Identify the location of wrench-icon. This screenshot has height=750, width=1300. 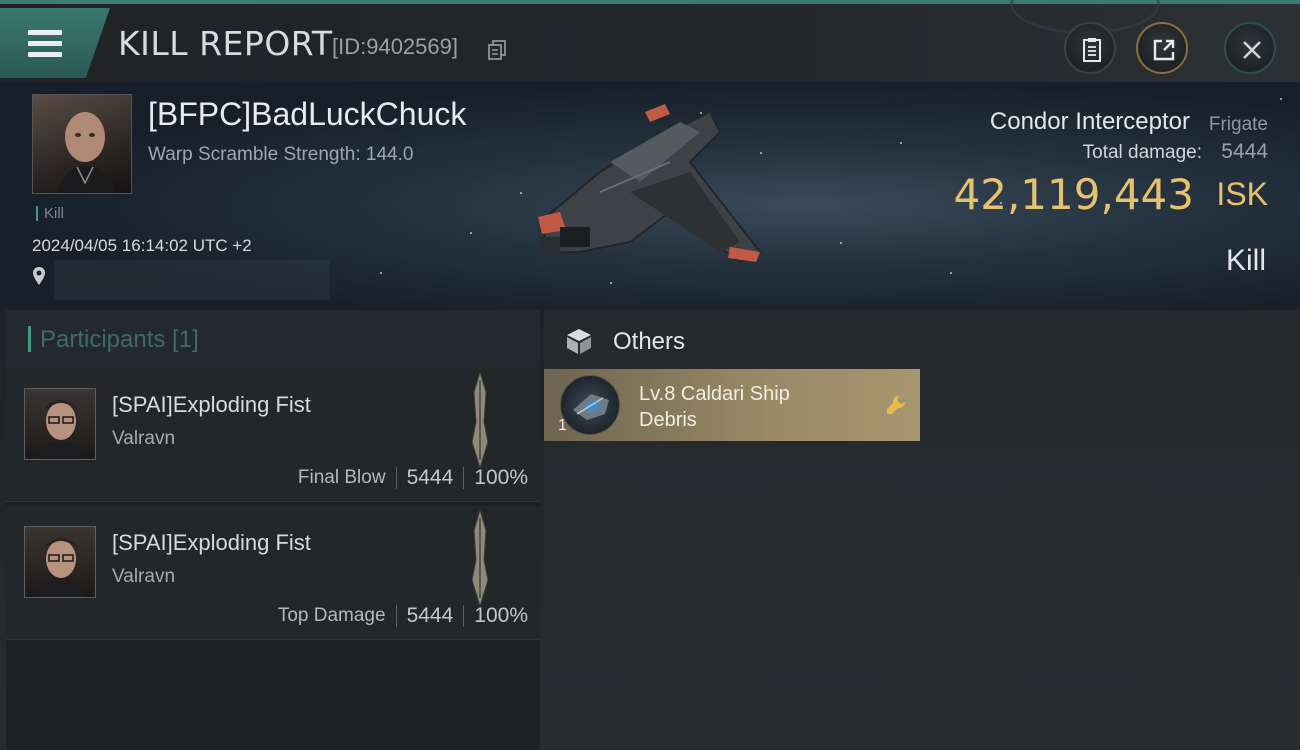
(896, 405).